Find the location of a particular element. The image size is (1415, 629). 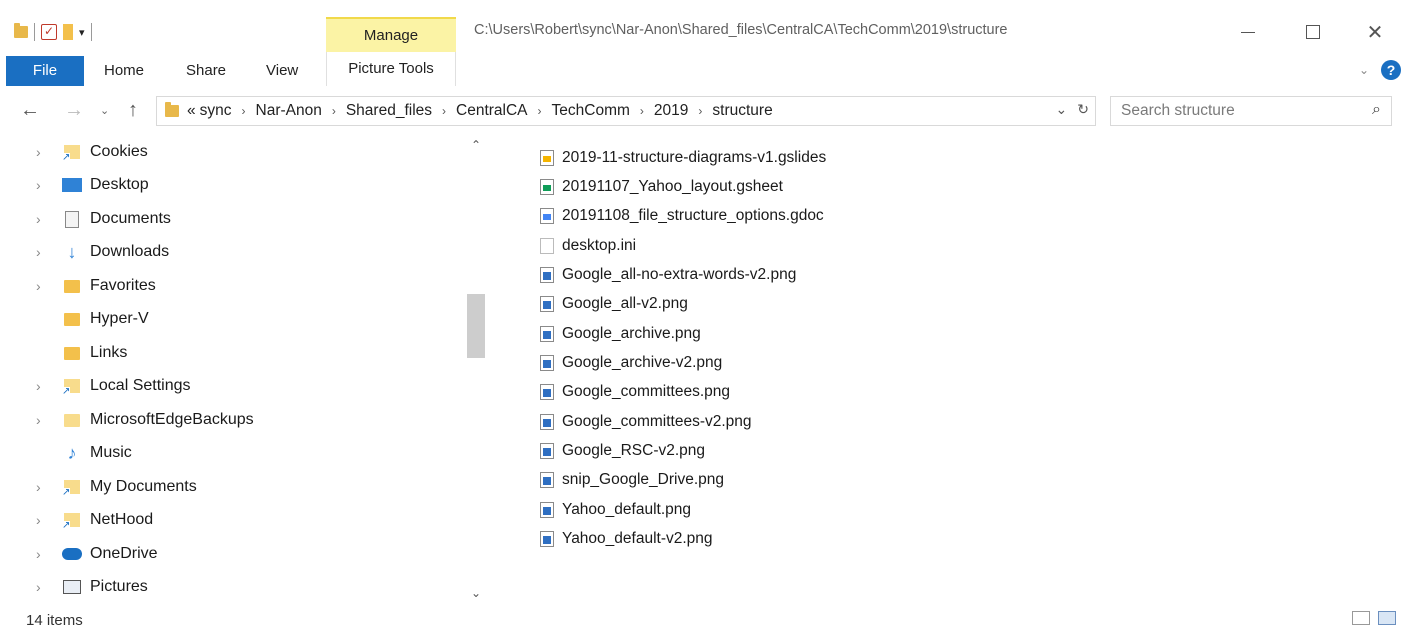

maximize-button is located at coordinates (1313, 32).